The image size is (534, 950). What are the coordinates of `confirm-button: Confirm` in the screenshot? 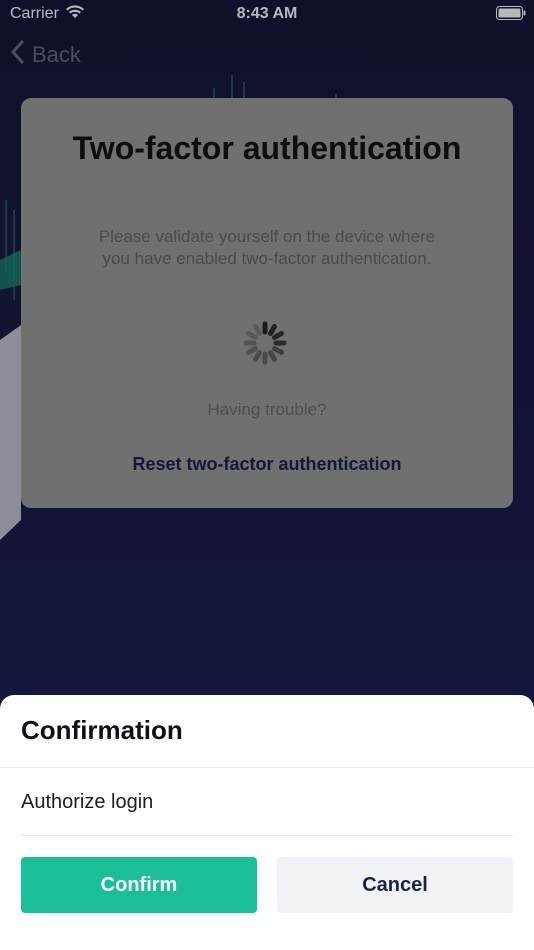 It's located at (139, 885).